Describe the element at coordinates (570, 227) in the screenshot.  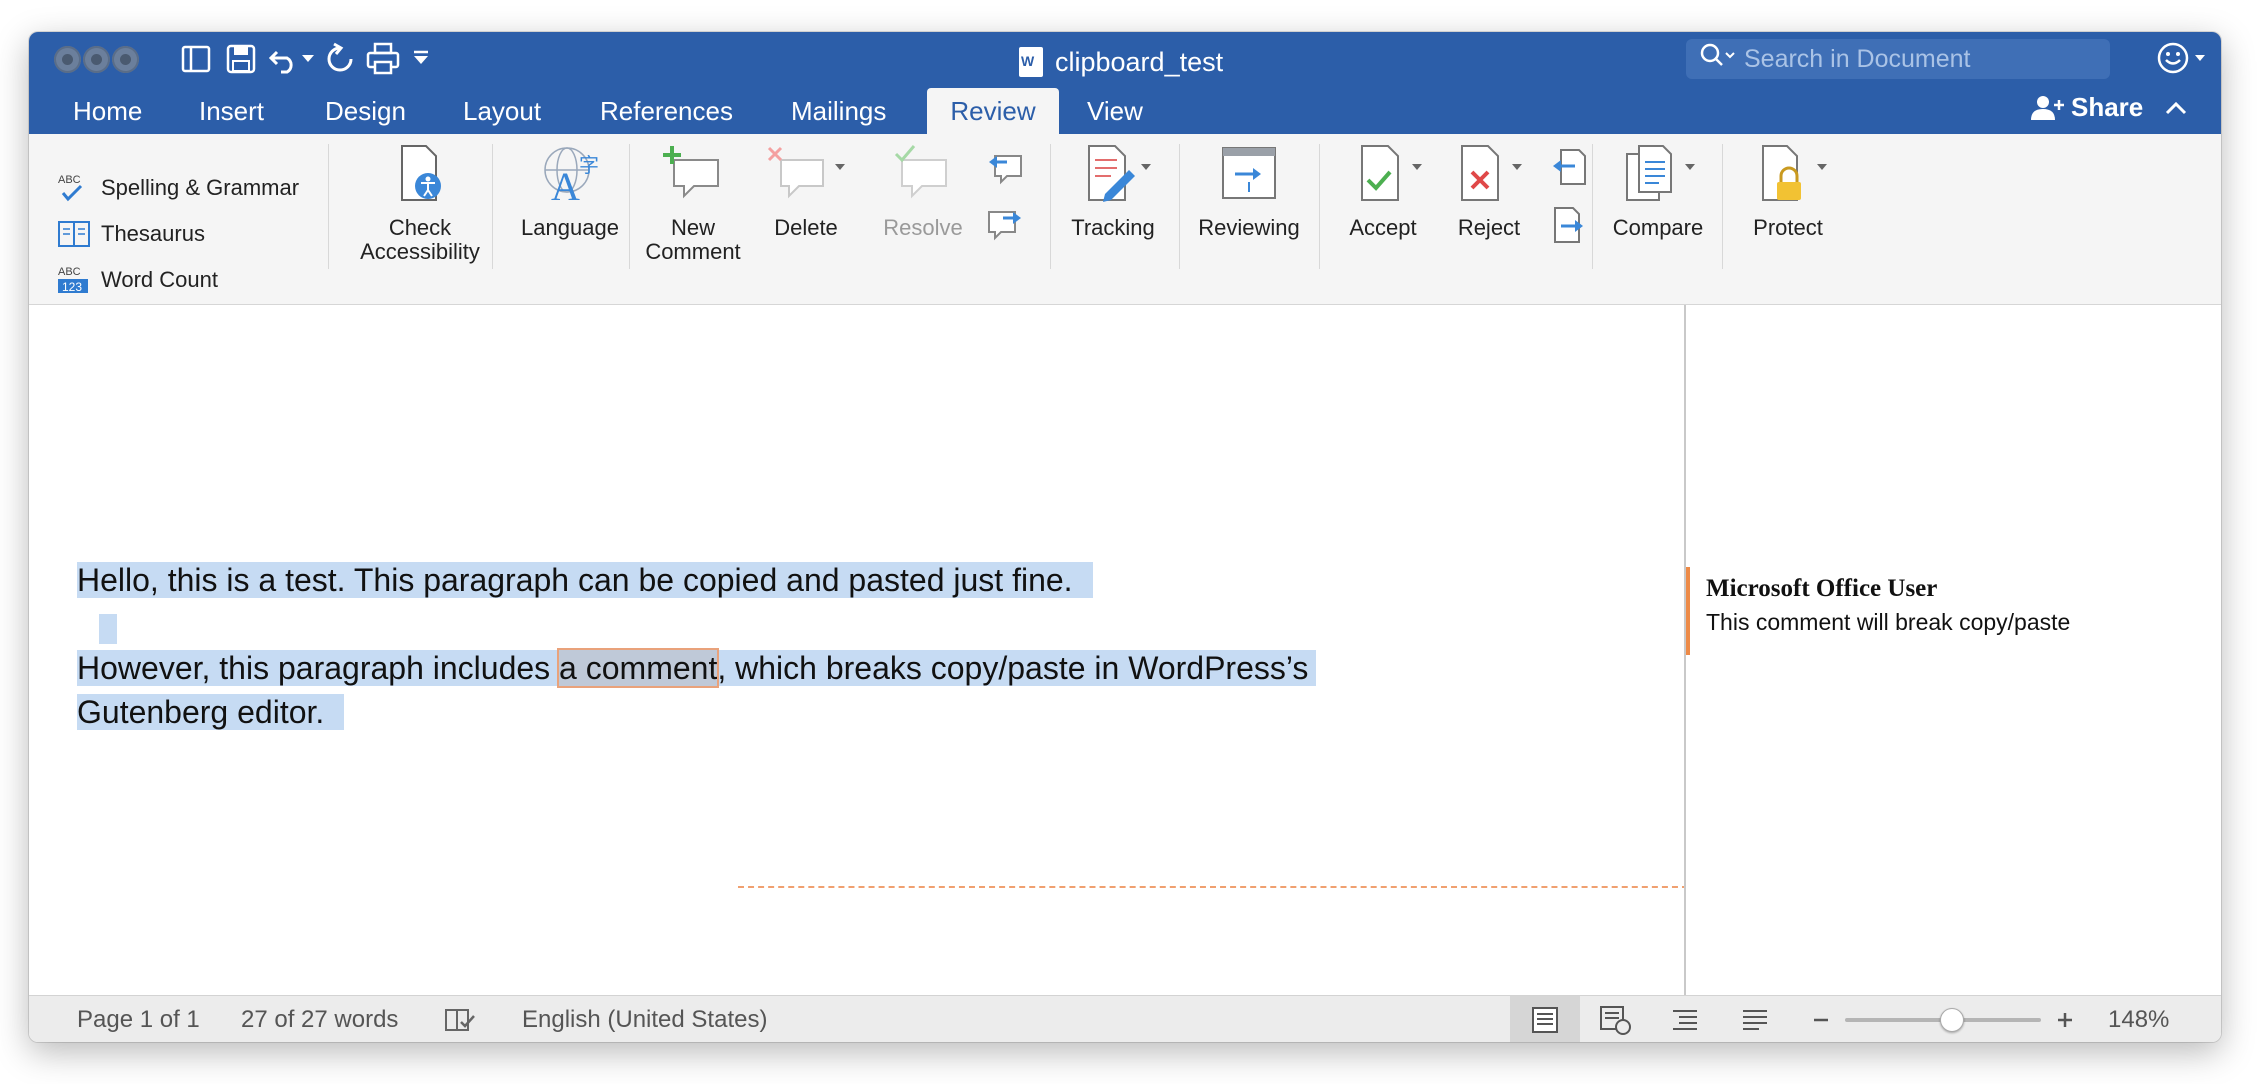
I see `language-label: Language` at that location.